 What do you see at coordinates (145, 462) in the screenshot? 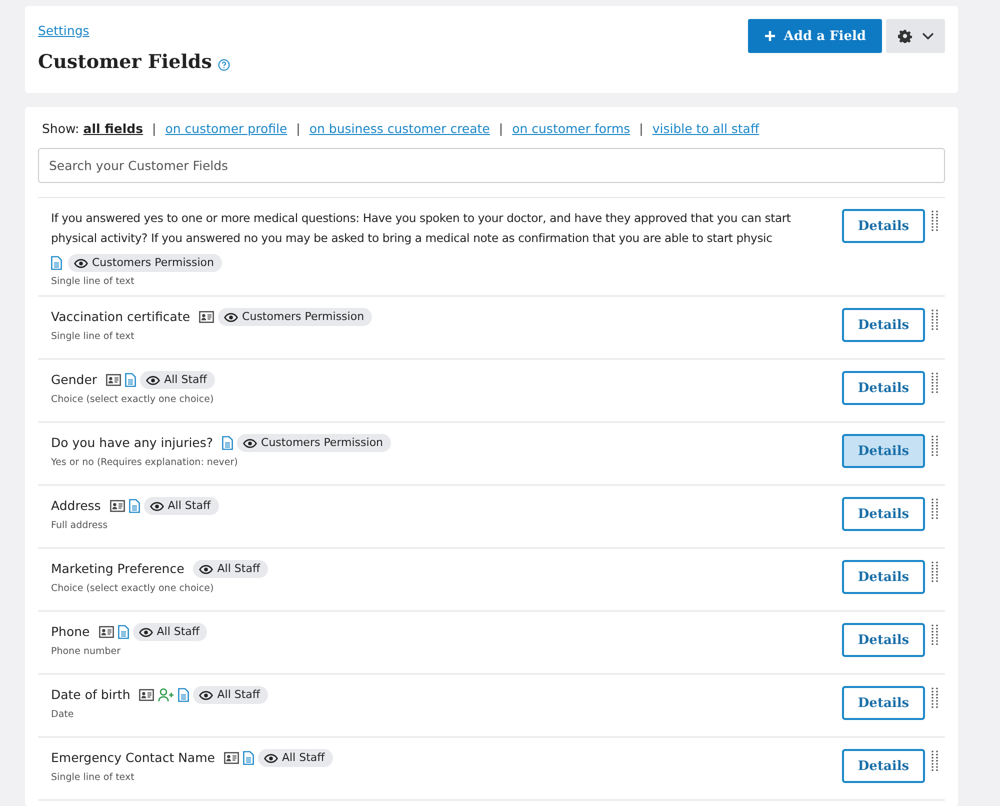
I see `field-type: Yes or no (Requires explanation: never)` at bounding box center [145, 462].